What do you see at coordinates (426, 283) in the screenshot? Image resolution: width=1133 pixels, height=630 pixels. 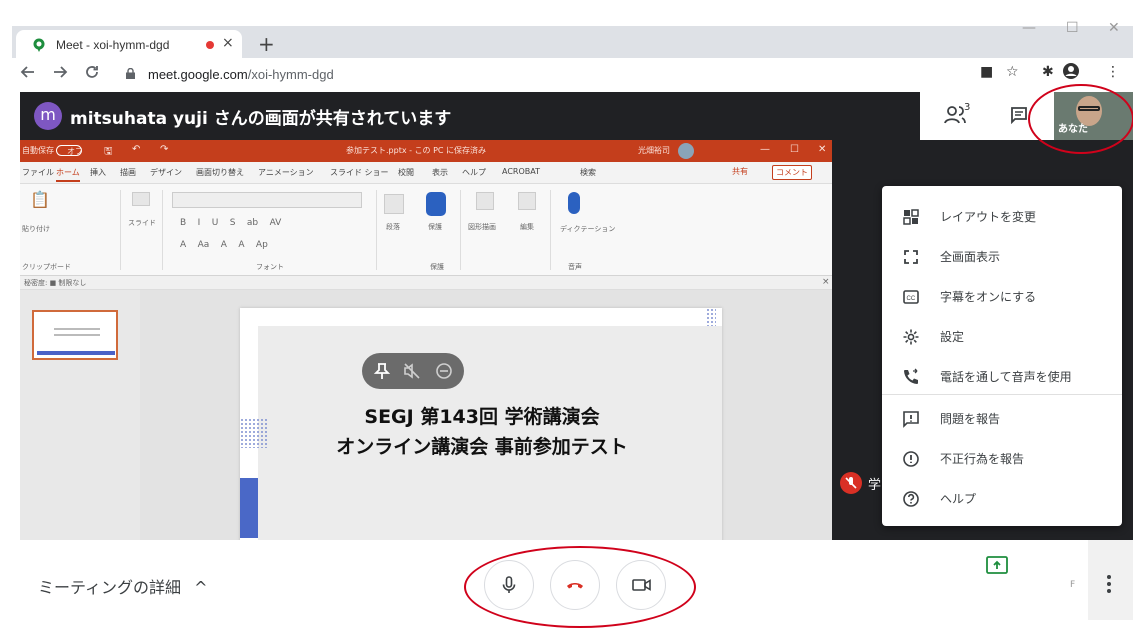 I see `ppt-sensitivity-bar: 秘密度: ■ 制限なし ×` at bounding box center [426, 283].